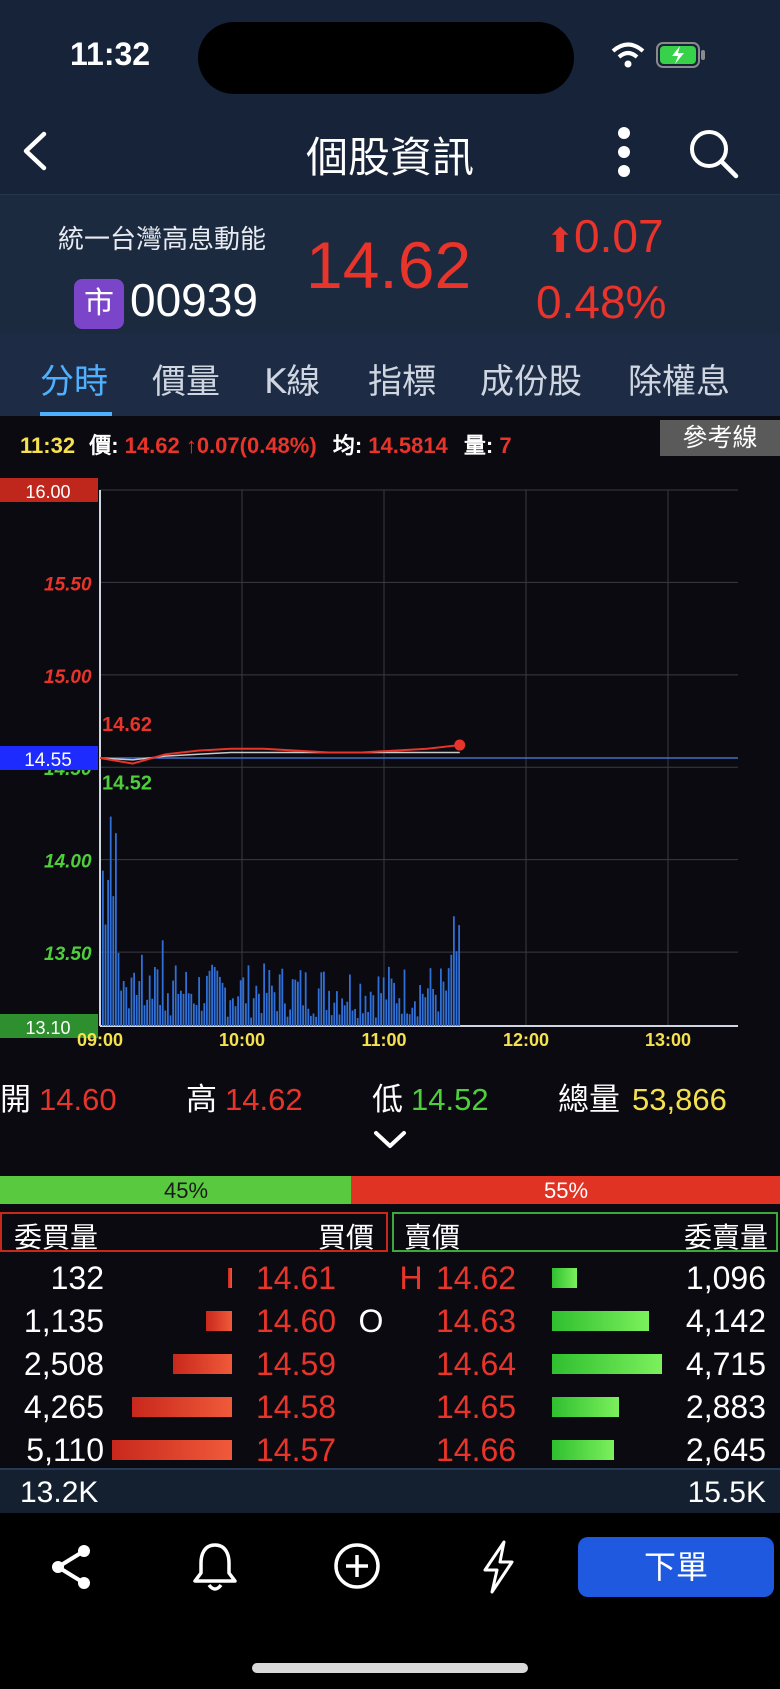 Image resolution: width=780 pixels, height=1689 pixels. Describe the element at coordinates (68, 584) in the screenshot. I see `y-tick-label: 15.50` at that location.